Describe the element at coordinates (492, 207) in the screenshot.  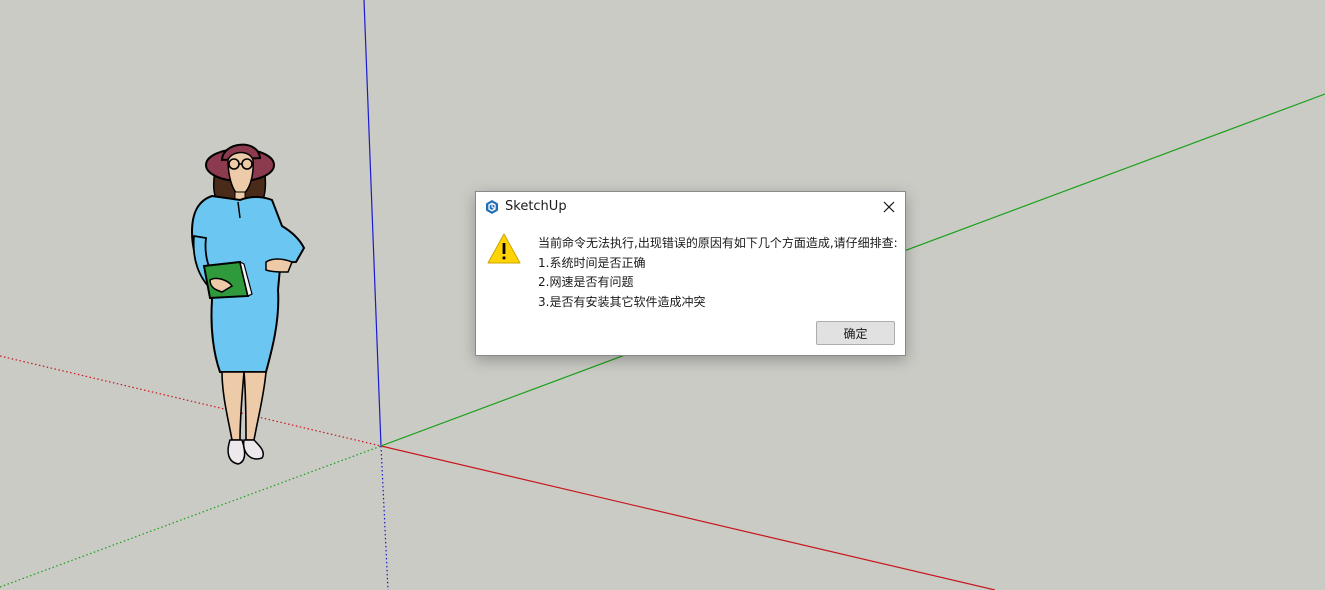
I see `sketchup-logo-icon` at that location.